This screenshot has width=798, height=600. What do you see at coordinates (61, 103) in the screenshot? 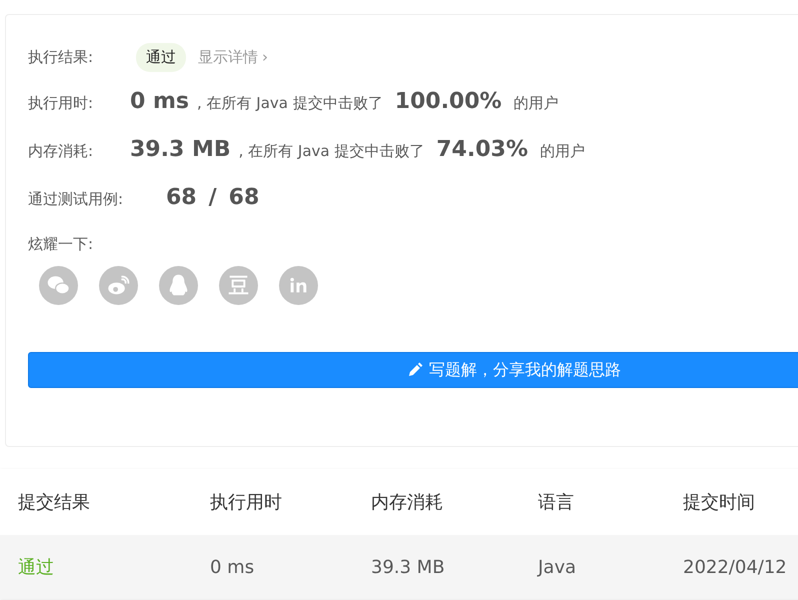
I see `stat-label: 执行用时:` at bounding box center [61, 103].